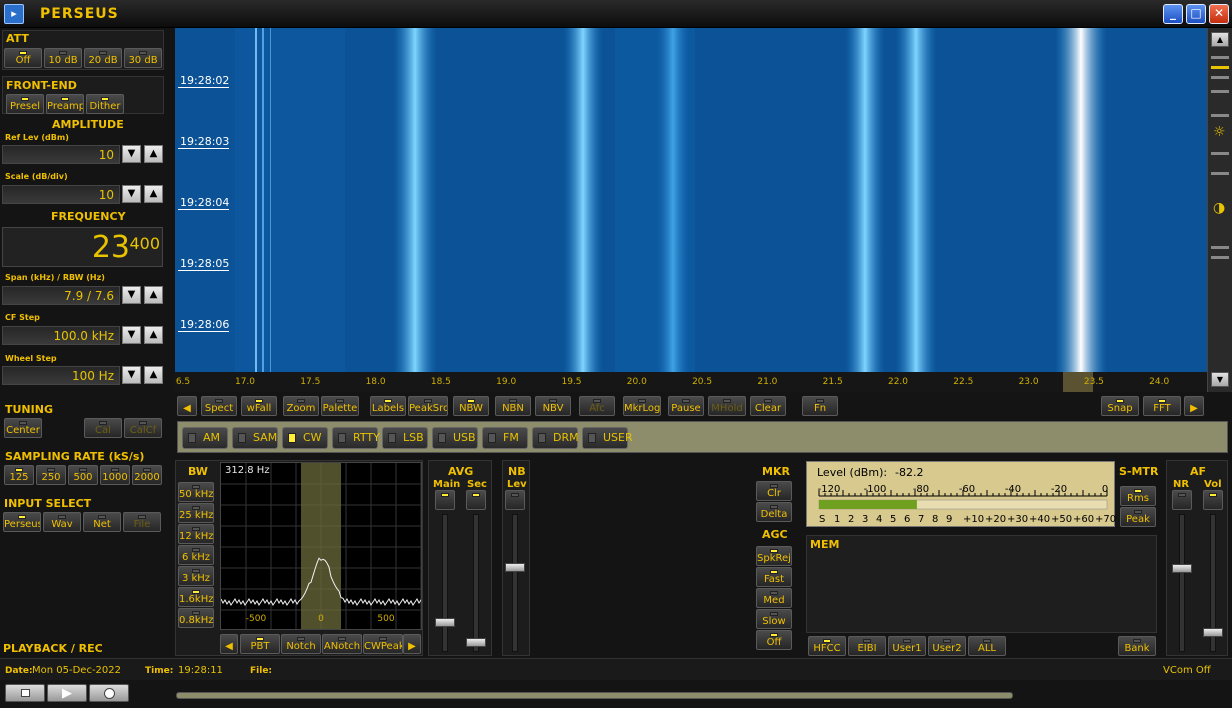 The width and height of the screenshot is (1232, 708). What do you see at coordinates (103, 58) in the screenshot?
I see `att-20-db-button: 20 dB` at bounding box center [103, 58].